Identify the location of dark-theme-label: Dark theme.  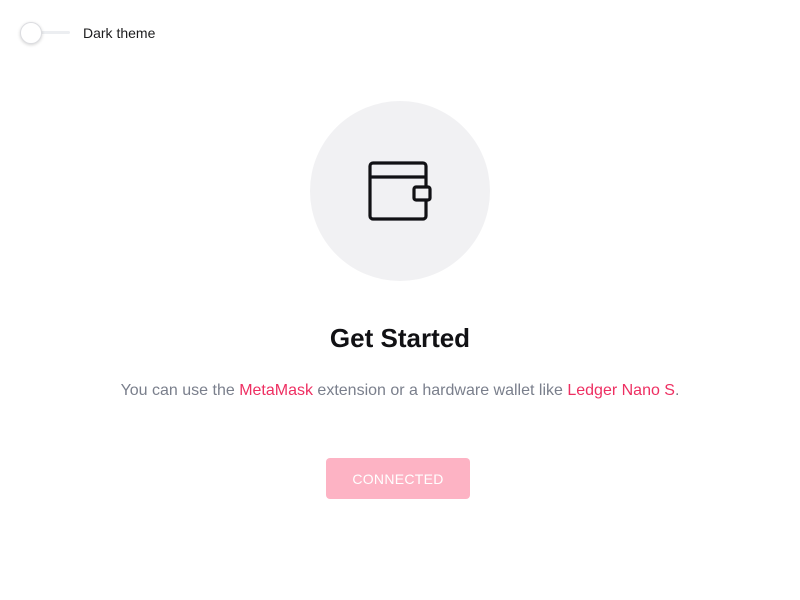
(119, 33).